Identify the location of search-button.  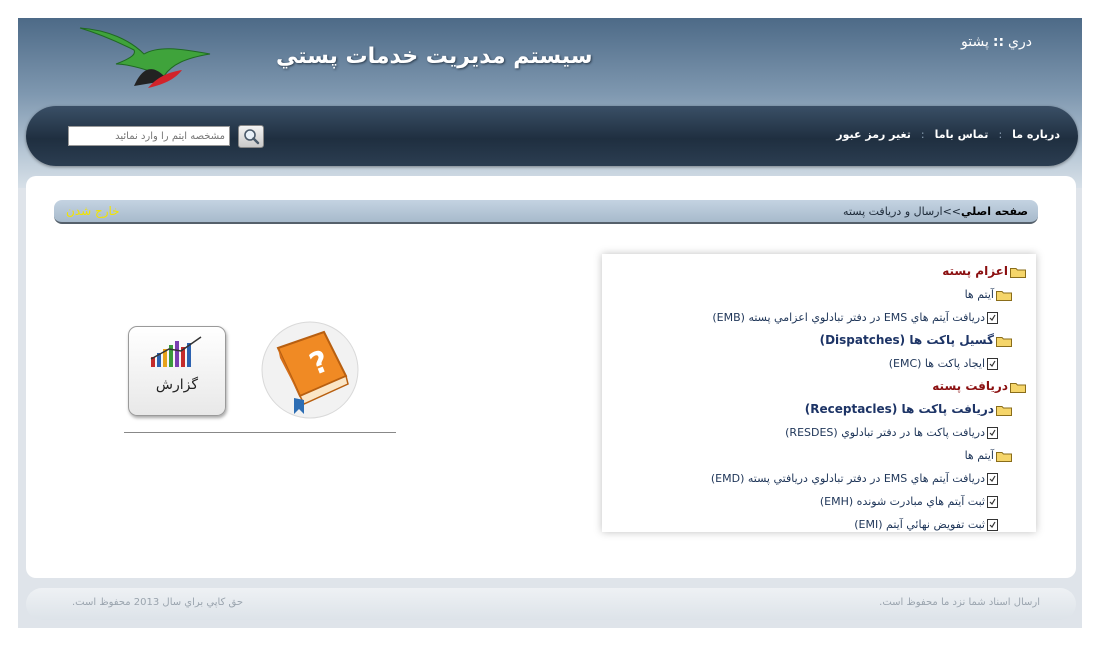
(251, 136).